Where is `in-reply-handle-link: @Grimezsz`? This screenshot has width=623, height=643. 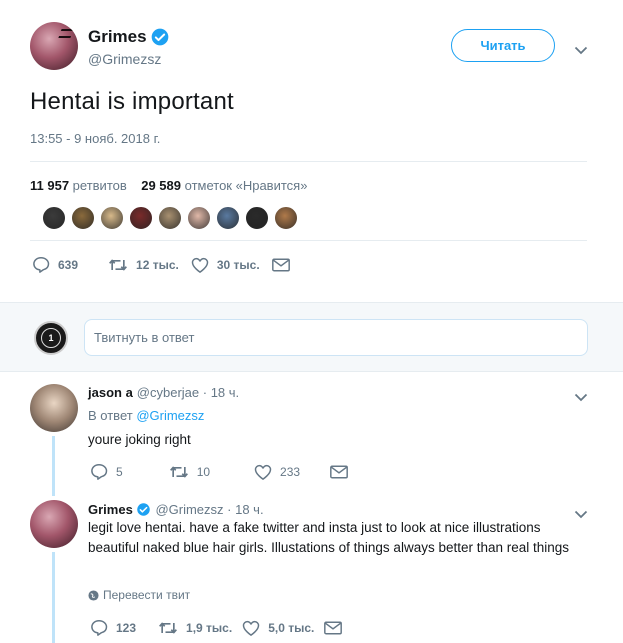 in-reply-handle-link: @Grimezsz is located at coordinates (170, 415).